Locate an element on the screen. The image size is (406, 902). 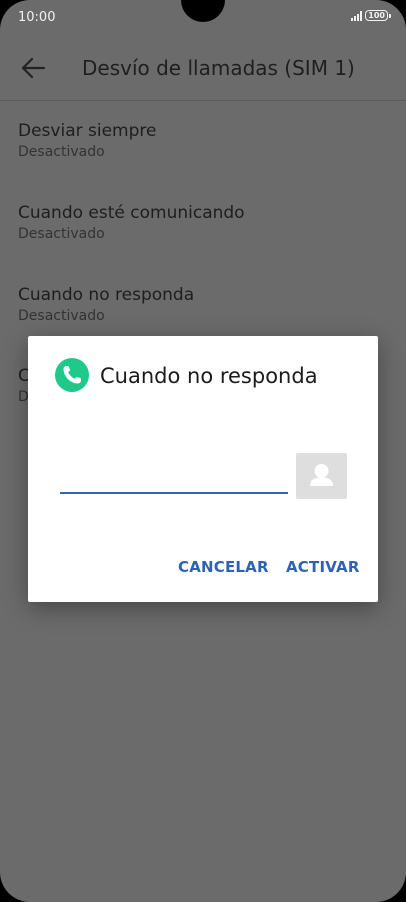
contact-icon is located at coordinates (321, 475).